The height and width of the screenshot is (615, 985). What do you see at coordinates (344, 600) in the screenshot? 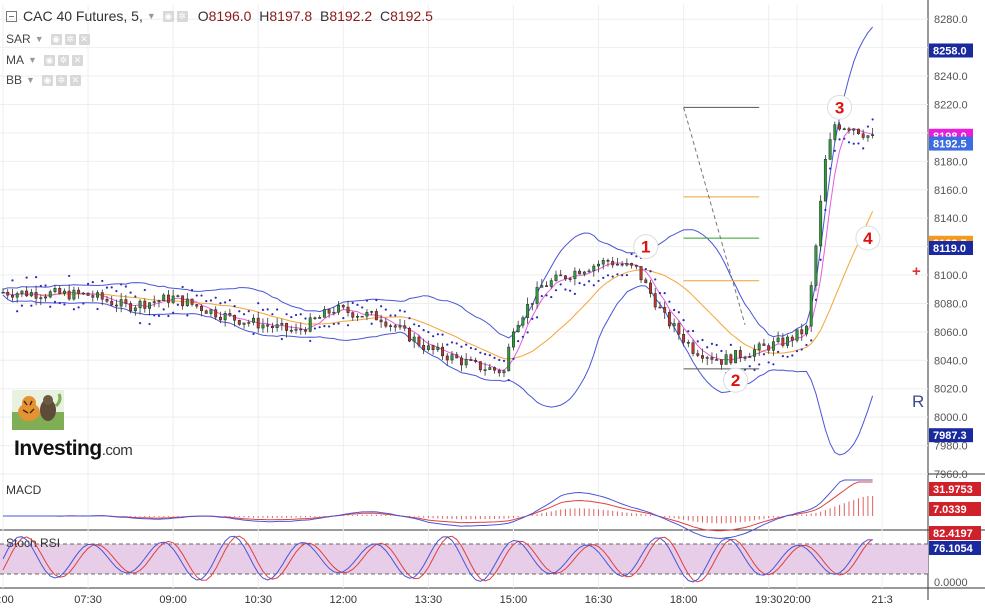
I see `x-tick-label: 12:00` at bounding box center [344, 600].